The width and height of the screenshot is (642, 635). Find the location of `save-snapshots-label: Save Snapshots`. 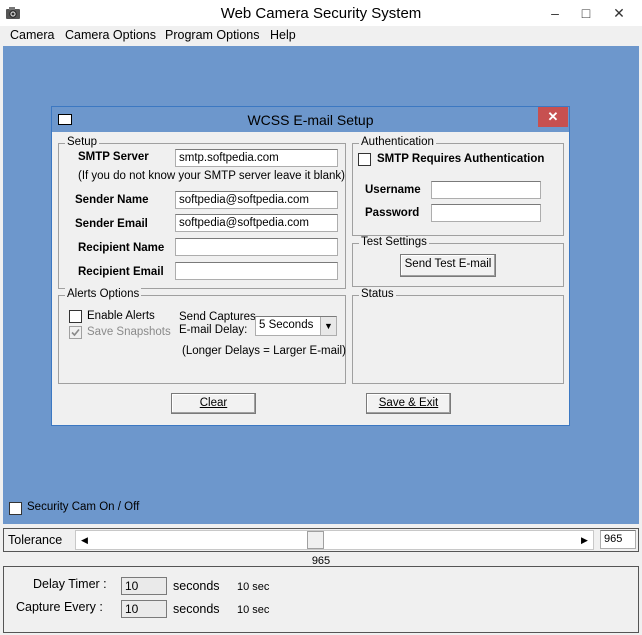

save-snapshots-label: Save Snapshots is located at coordinates (129, 332).